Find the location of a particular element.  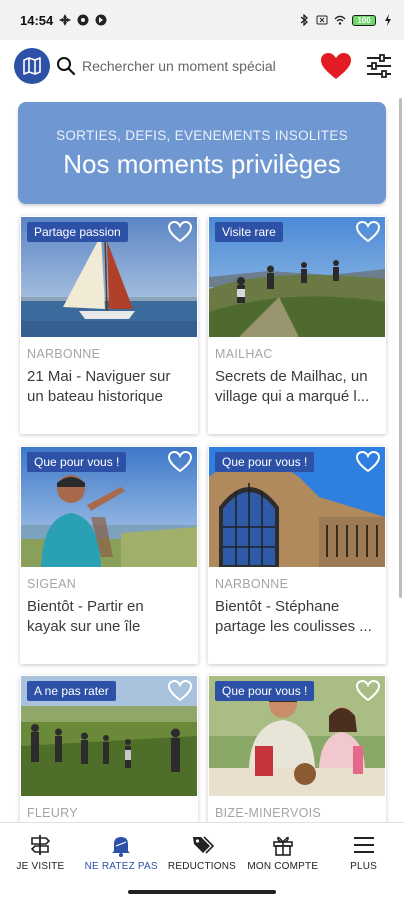

card-title-line1: 21 Mai - Naviguer sur is located at coordinates (99, 376).